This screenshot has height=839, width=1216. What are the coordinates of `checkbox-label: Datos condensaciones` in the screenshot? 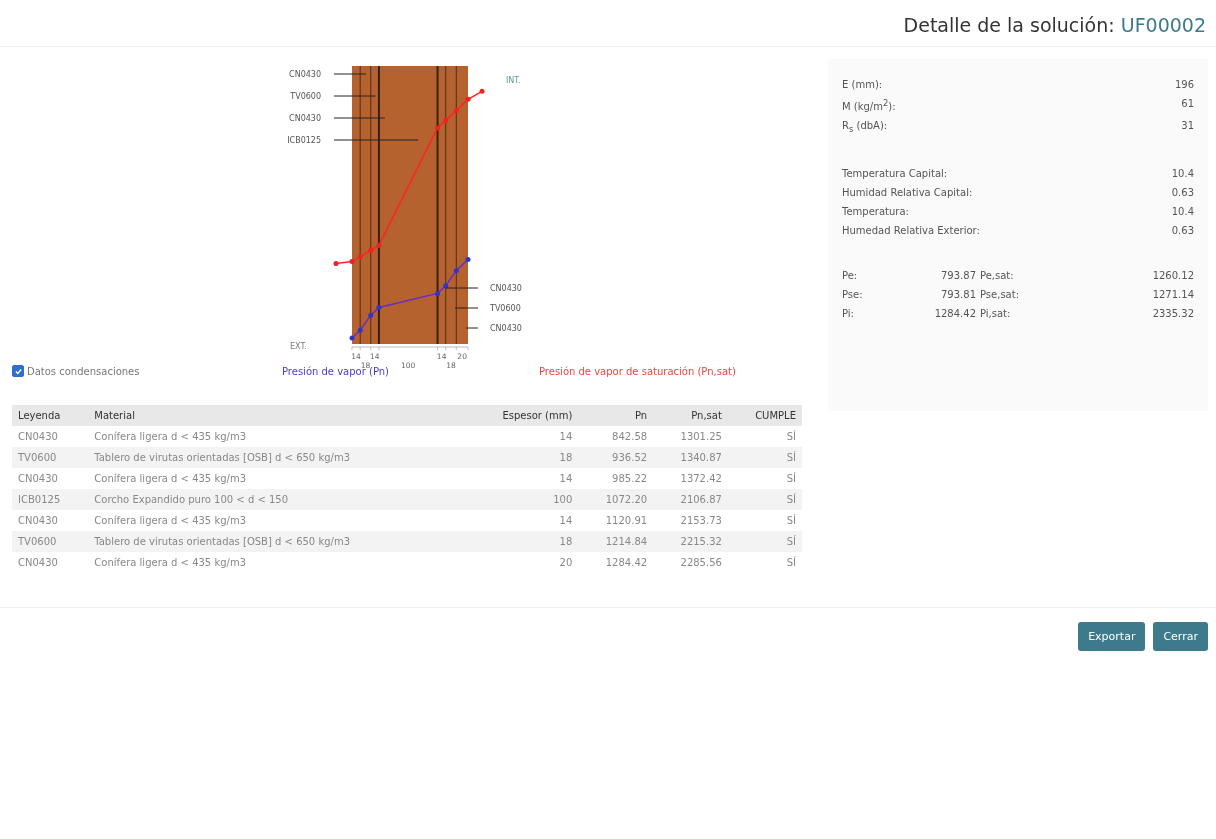 It's located at (83, 371).